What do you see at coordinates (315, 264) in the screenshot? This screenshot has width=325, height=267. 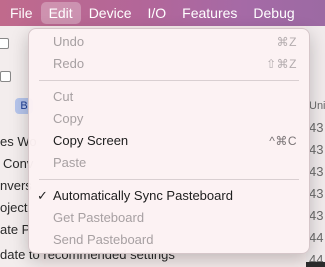 I see `selected-row` at bounding box center [315, 264].